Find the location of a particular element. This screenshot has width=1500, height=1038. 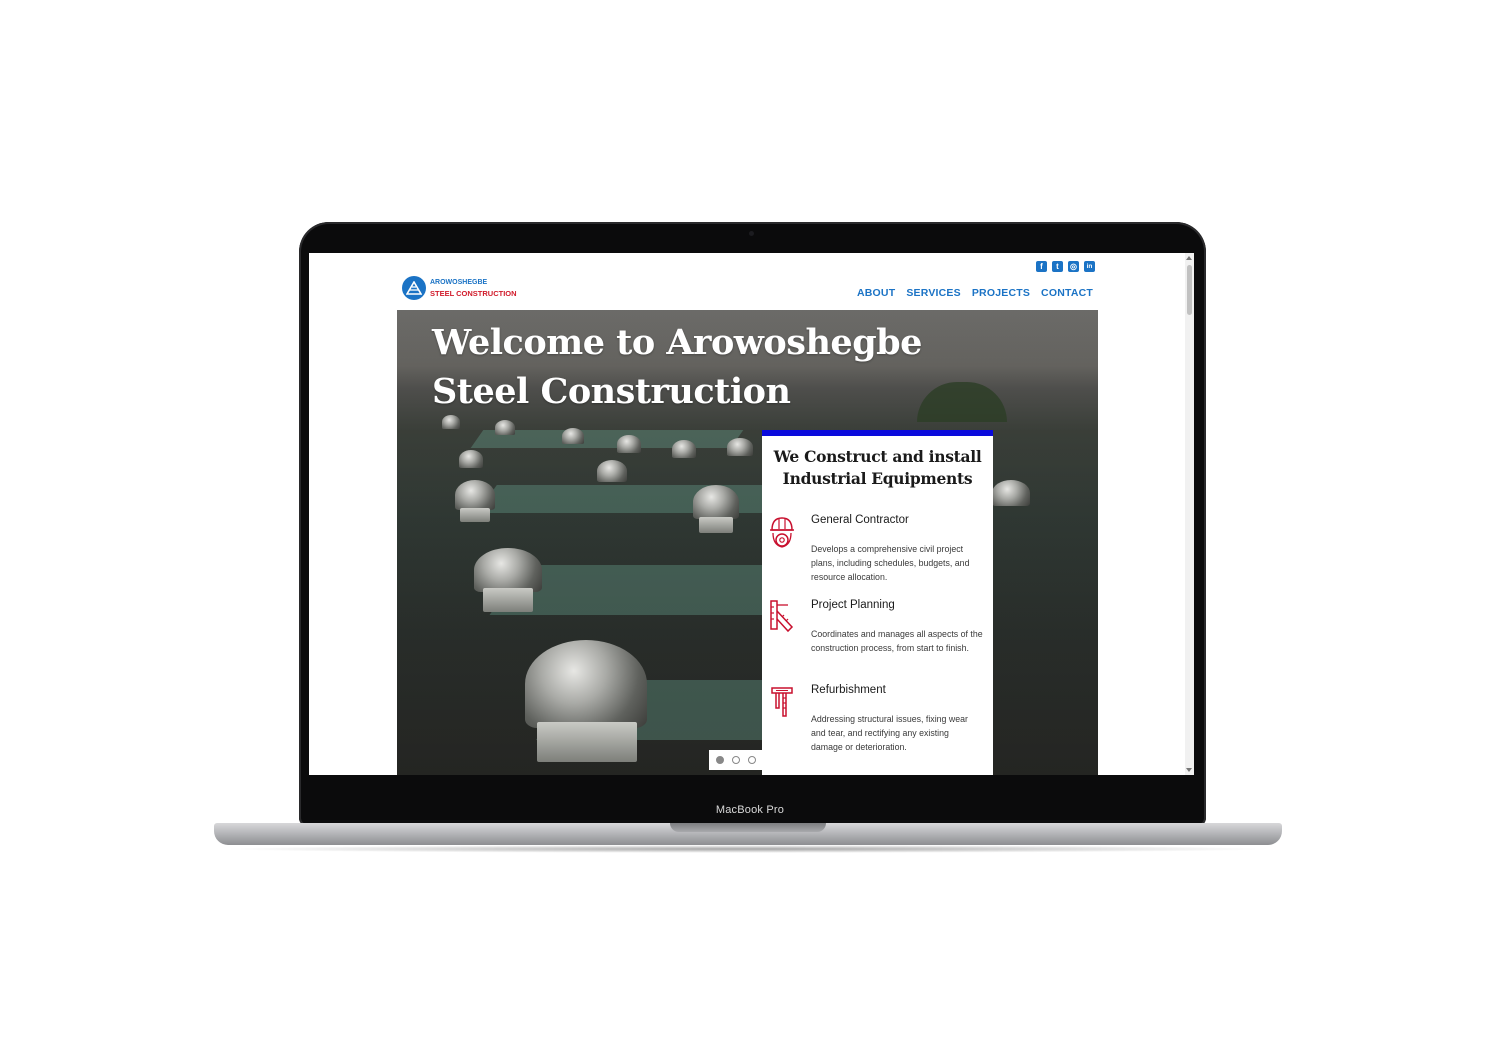

twitter-icon: t is located at coordinates (1057, 266).